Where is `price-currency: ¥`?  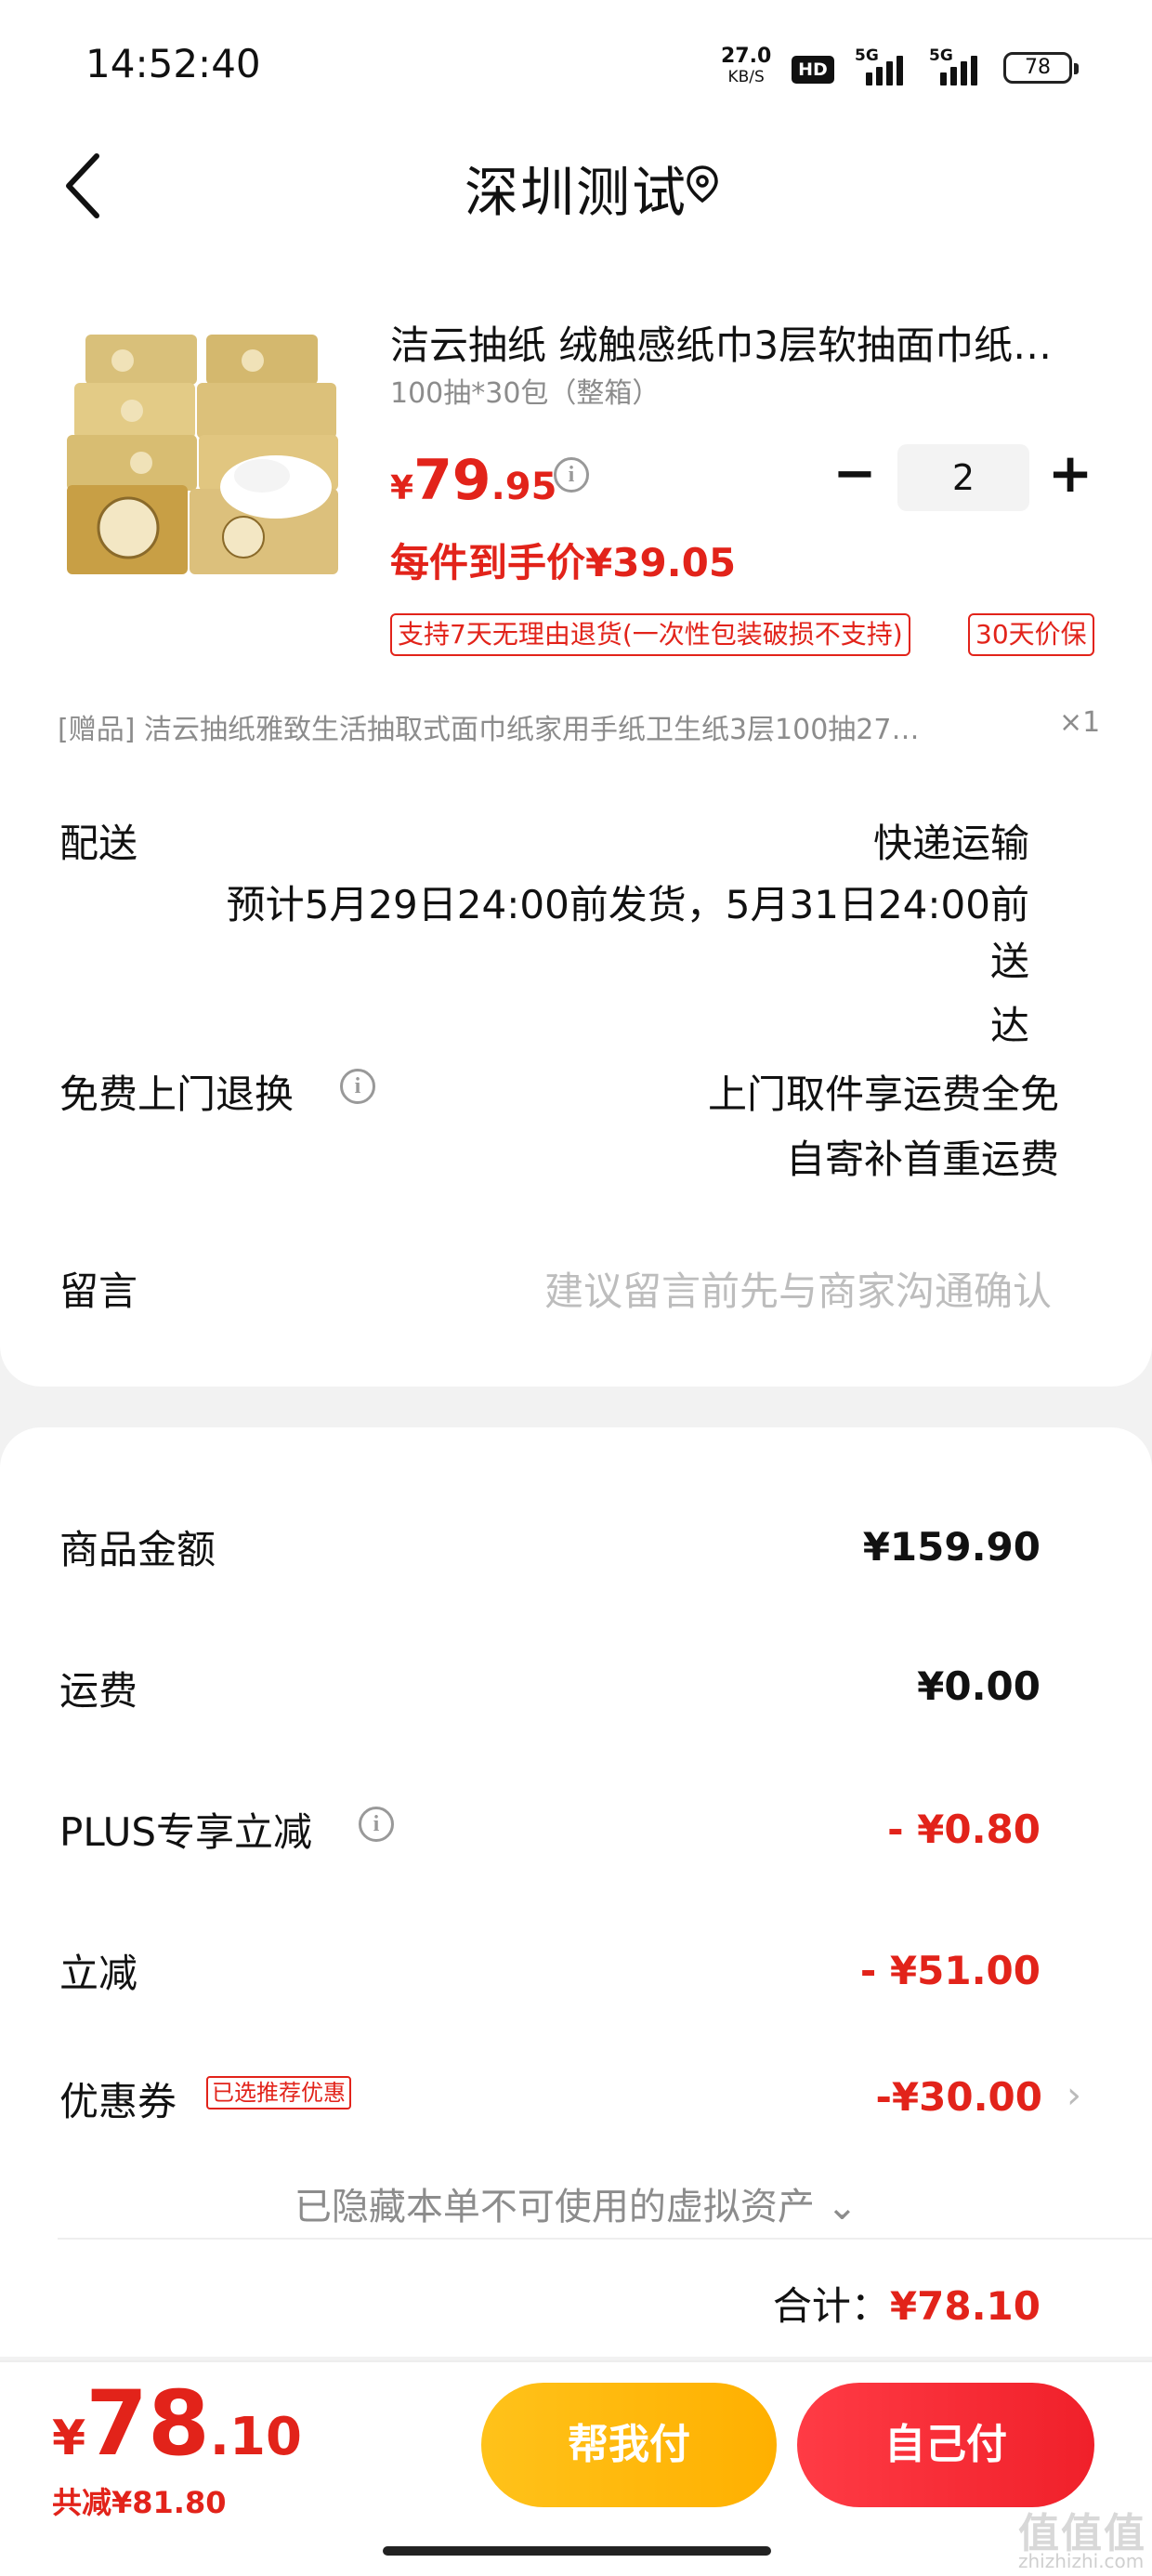
price-currency: ¥ is located at coordinates (402, 488).